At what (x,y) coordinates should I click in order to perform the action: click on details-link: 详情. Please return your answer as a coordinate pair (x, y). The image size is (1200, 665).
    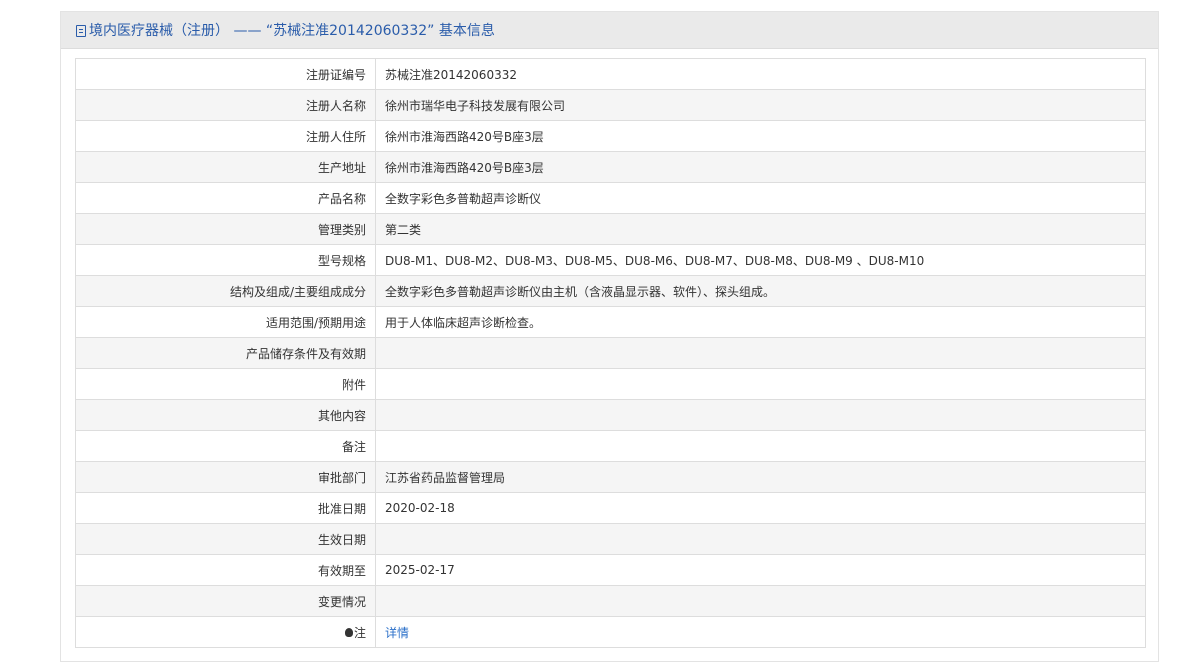
    Looking at the image, I should click on (397, 633).